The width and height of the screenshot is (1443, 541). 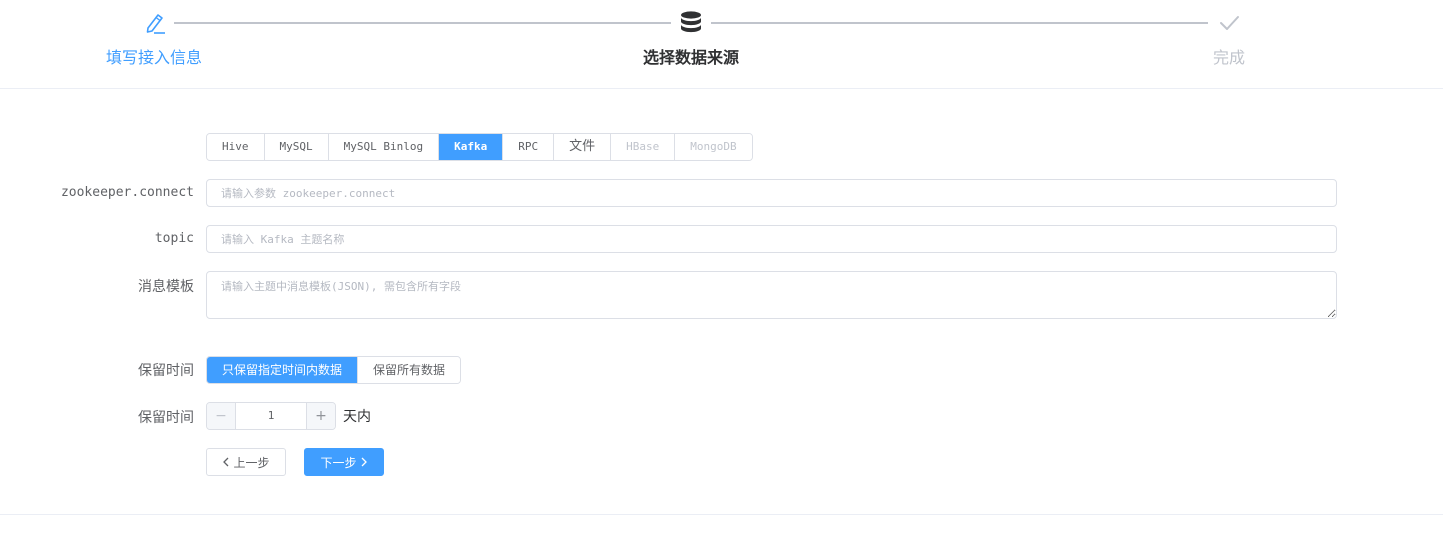 I want to click on chevron-left-icon, so click(x=226, y=462).